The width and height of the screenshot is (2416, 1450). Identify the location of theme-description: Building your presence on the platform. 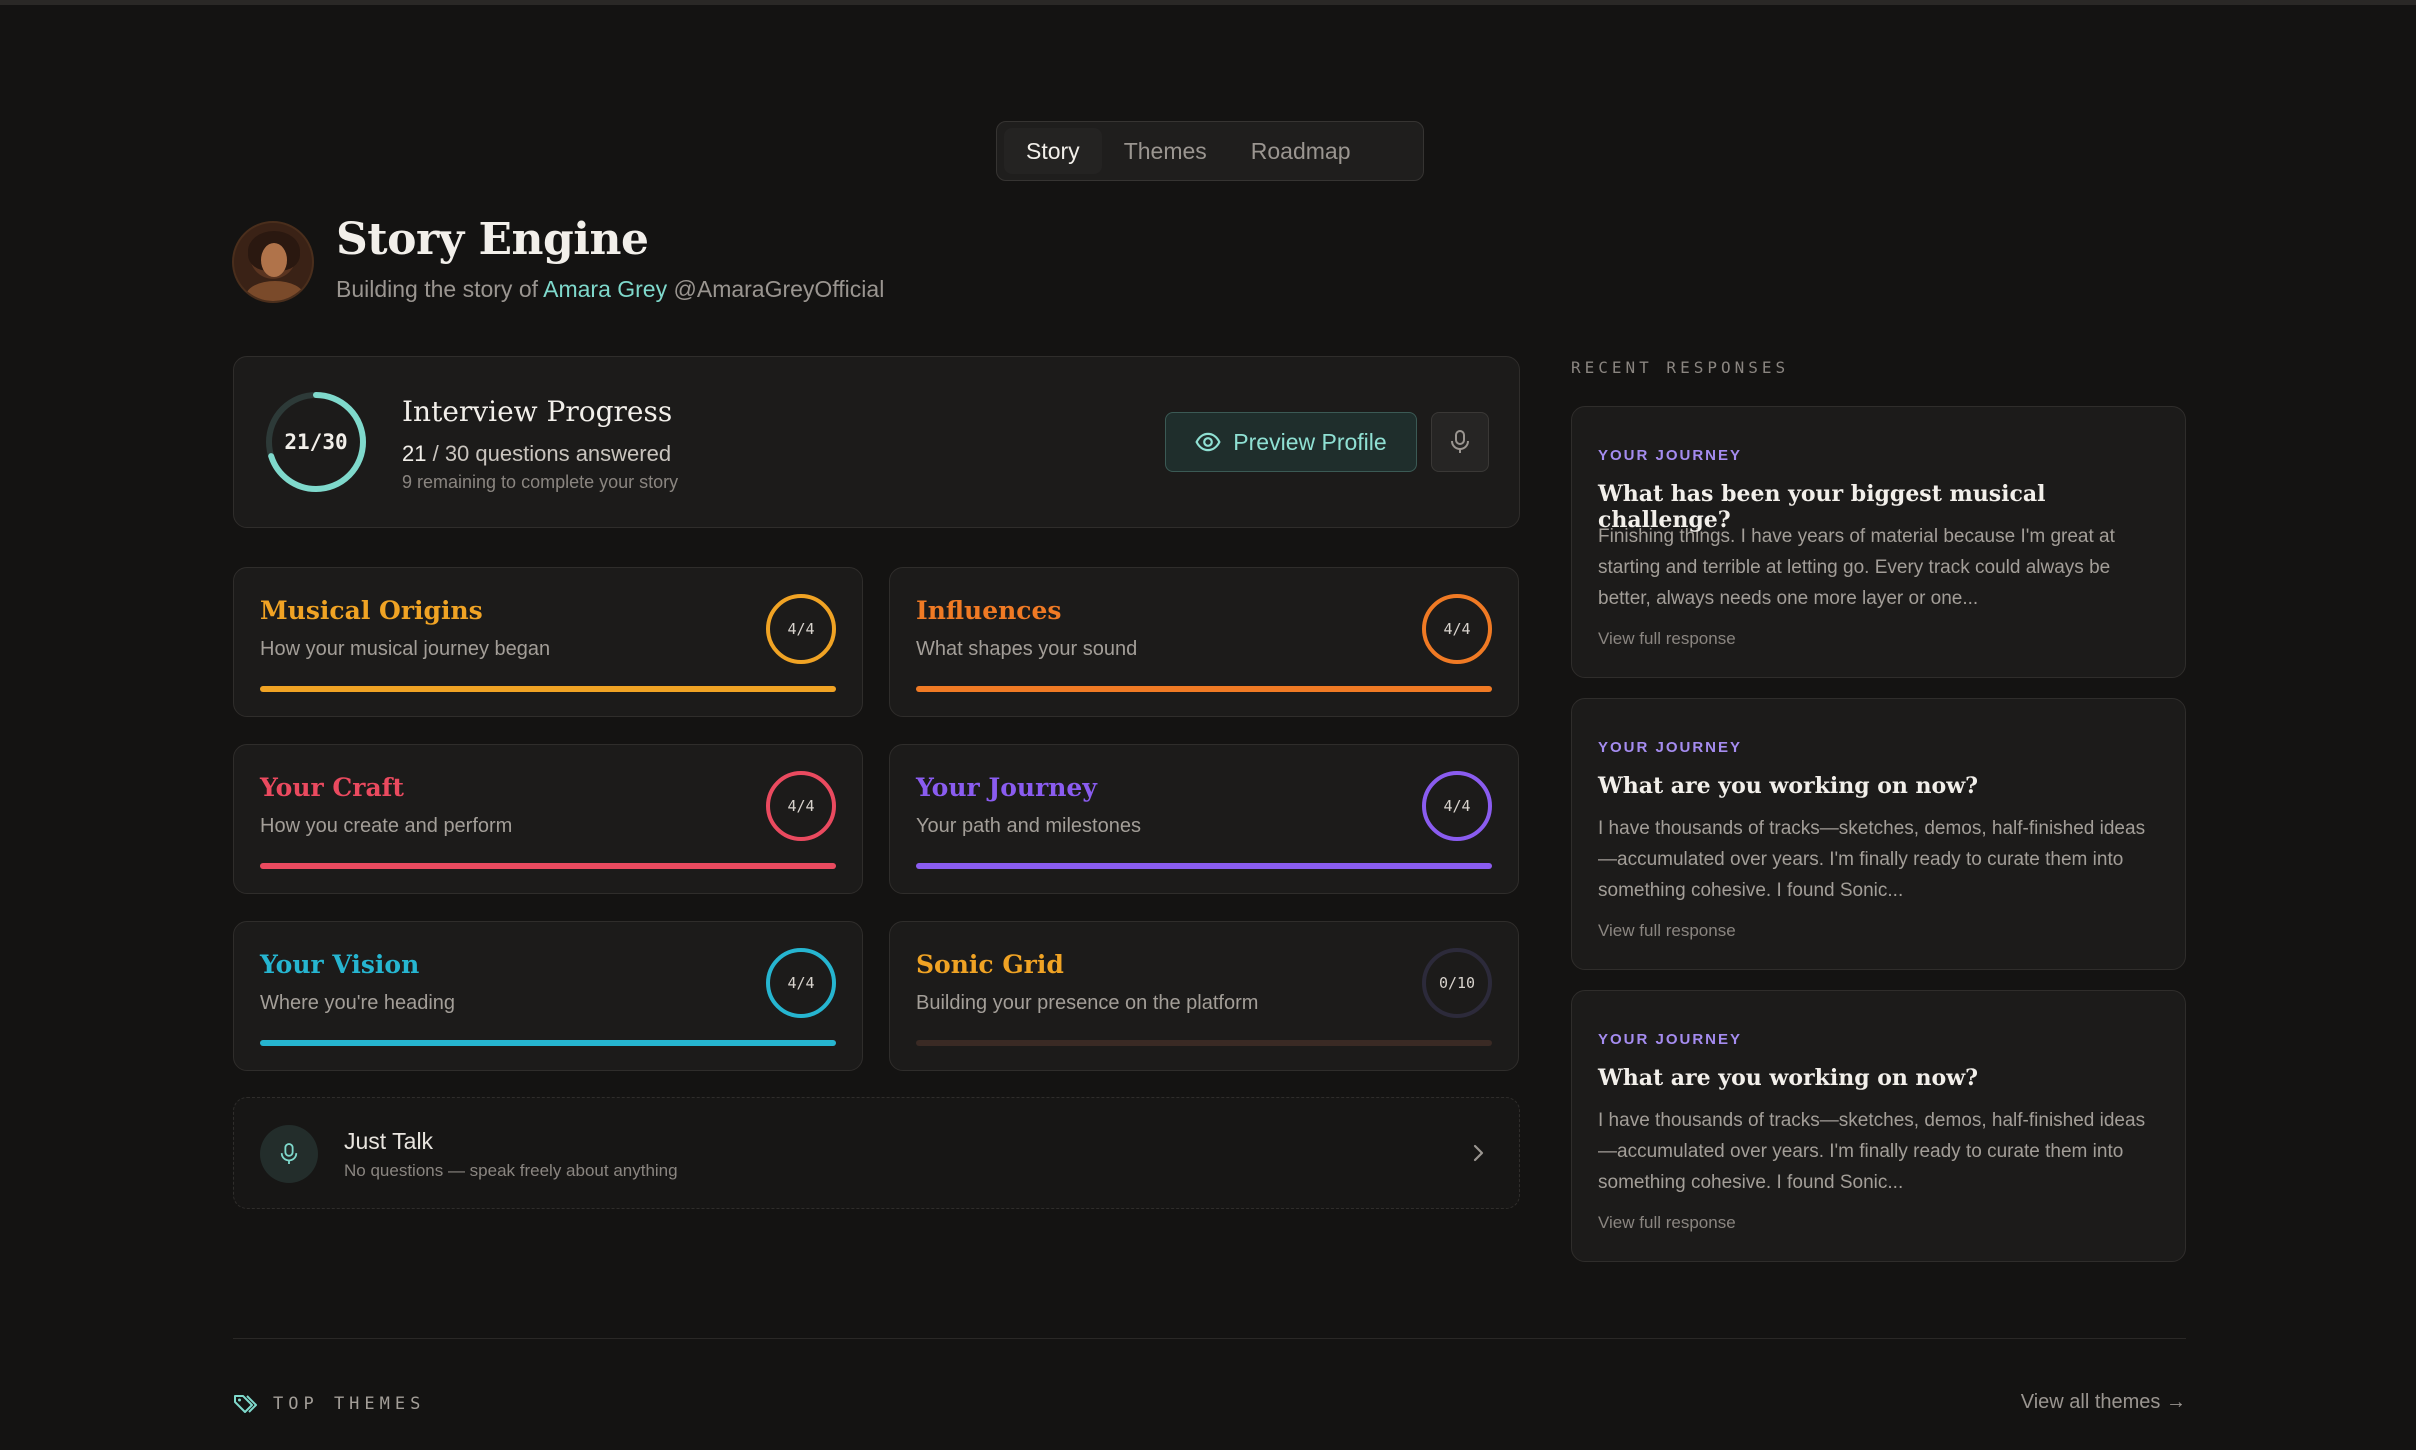
(1087, 1003).